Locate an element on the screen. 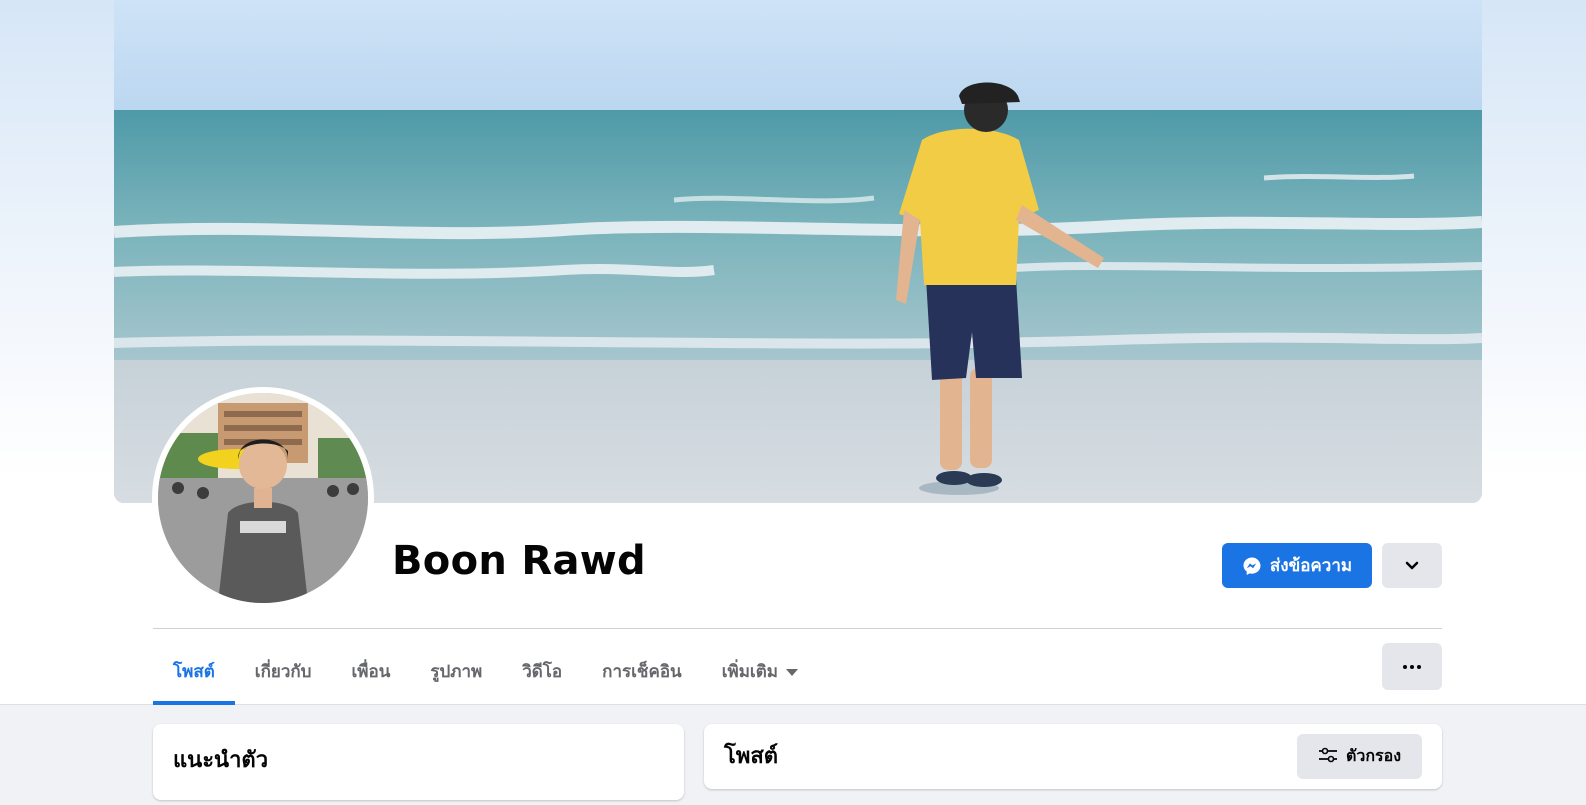  profile-dropdown-button is located at coordinates (1412, 565).